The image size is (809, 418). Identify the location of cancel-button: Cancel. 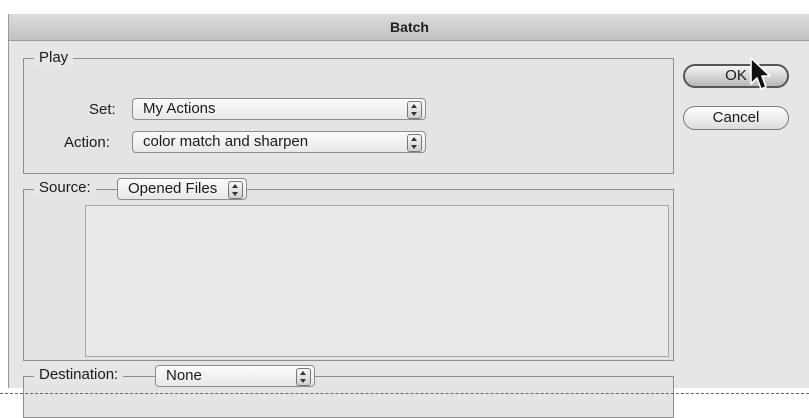
(736, 118).